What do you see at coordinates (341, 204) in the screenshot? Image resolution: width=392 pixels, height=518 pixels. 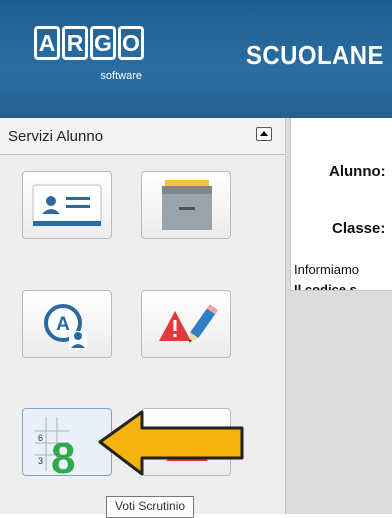 I see `student-info-card: Alunno: Classe: Informiamo Il codice s` at bounding box center [341, 204].